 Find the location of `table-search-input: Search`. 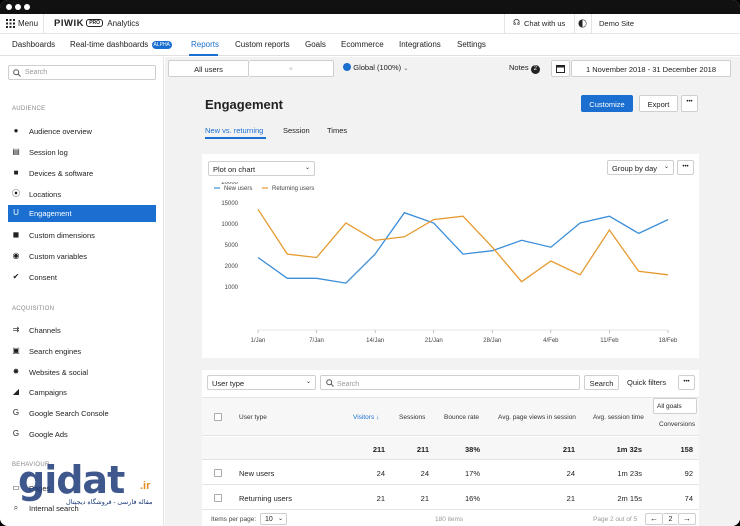

table-search-input: Search is located at coordinates (450, 382).